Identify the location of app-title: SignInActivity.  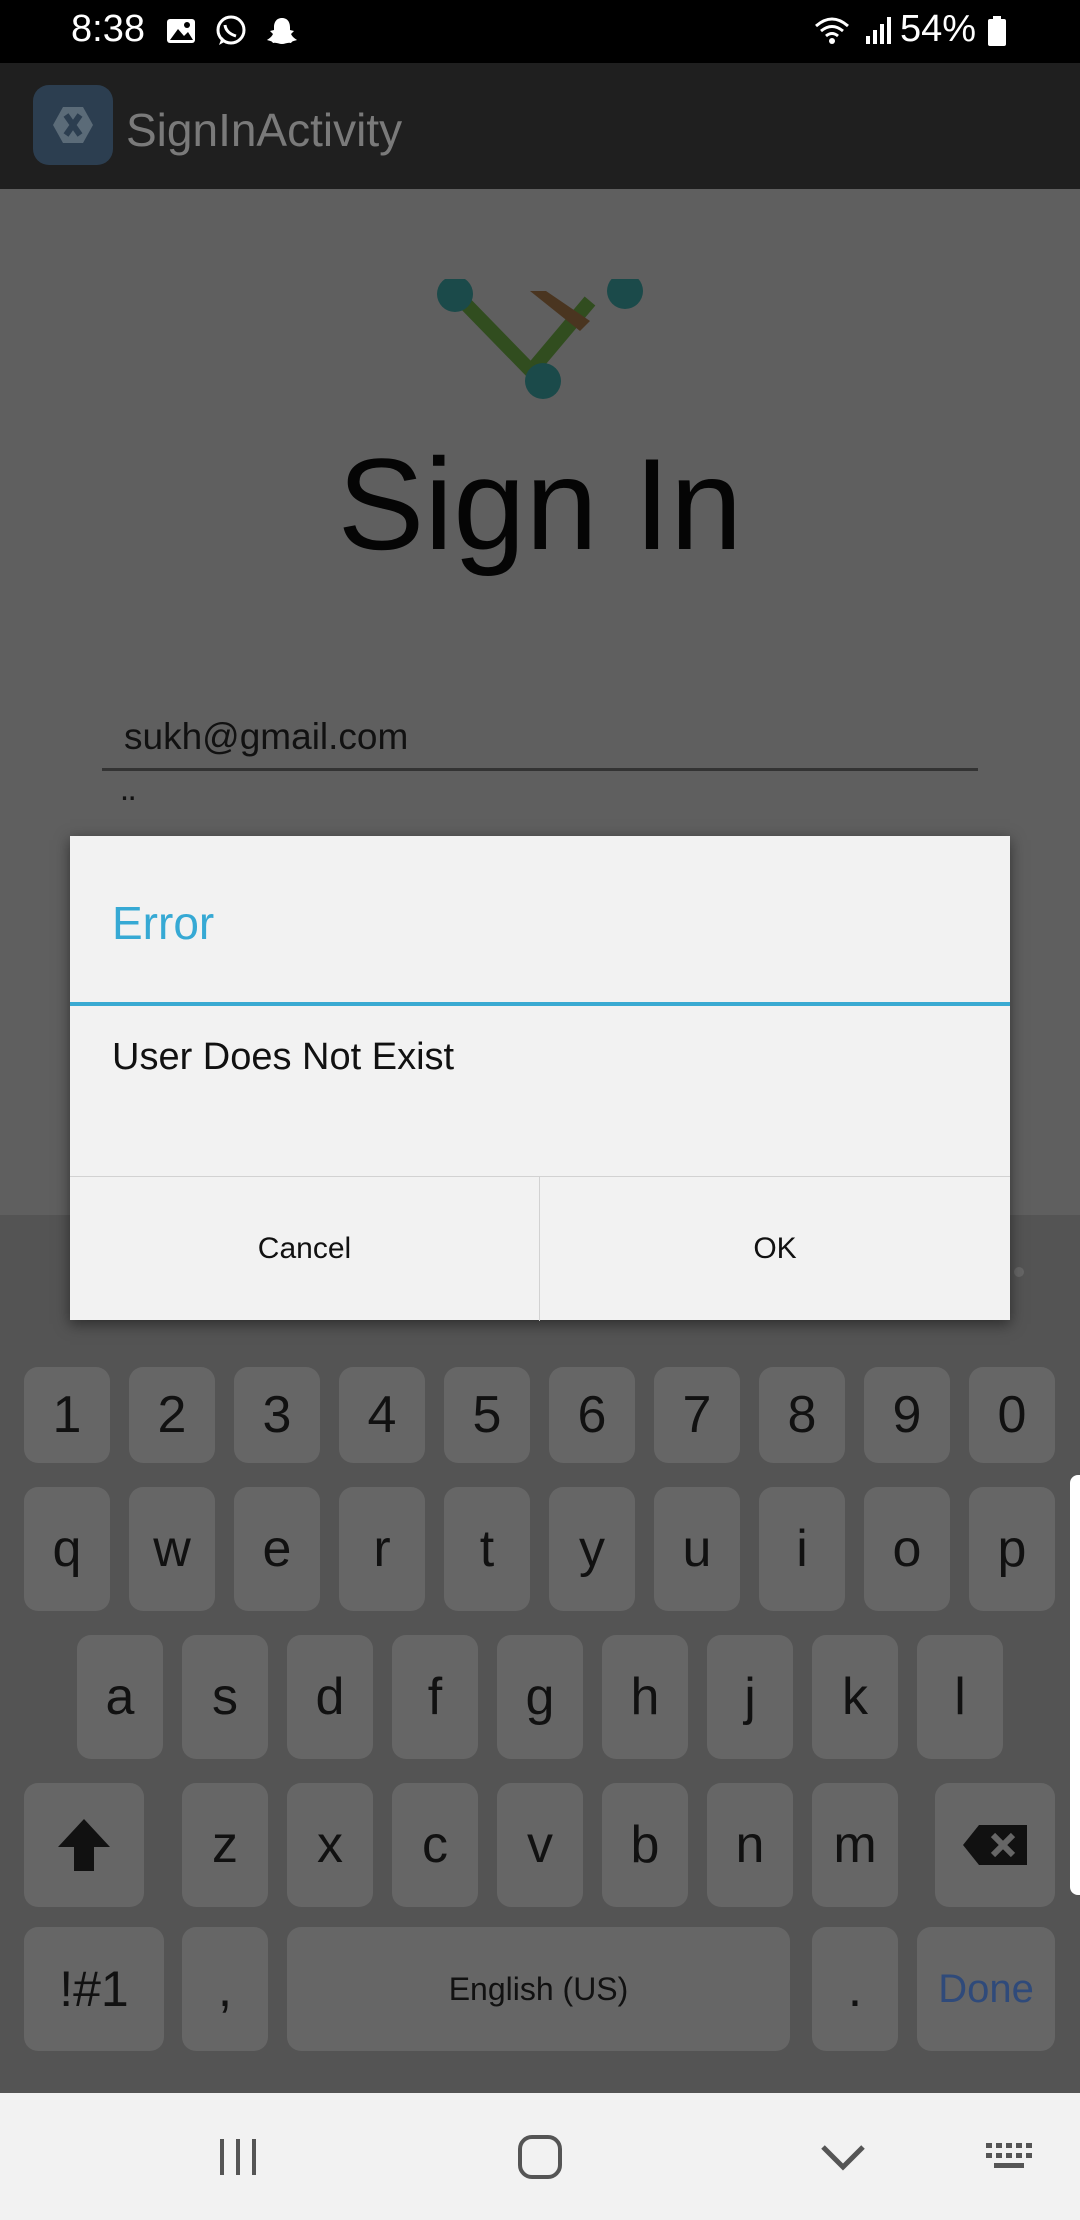
(264, 130).